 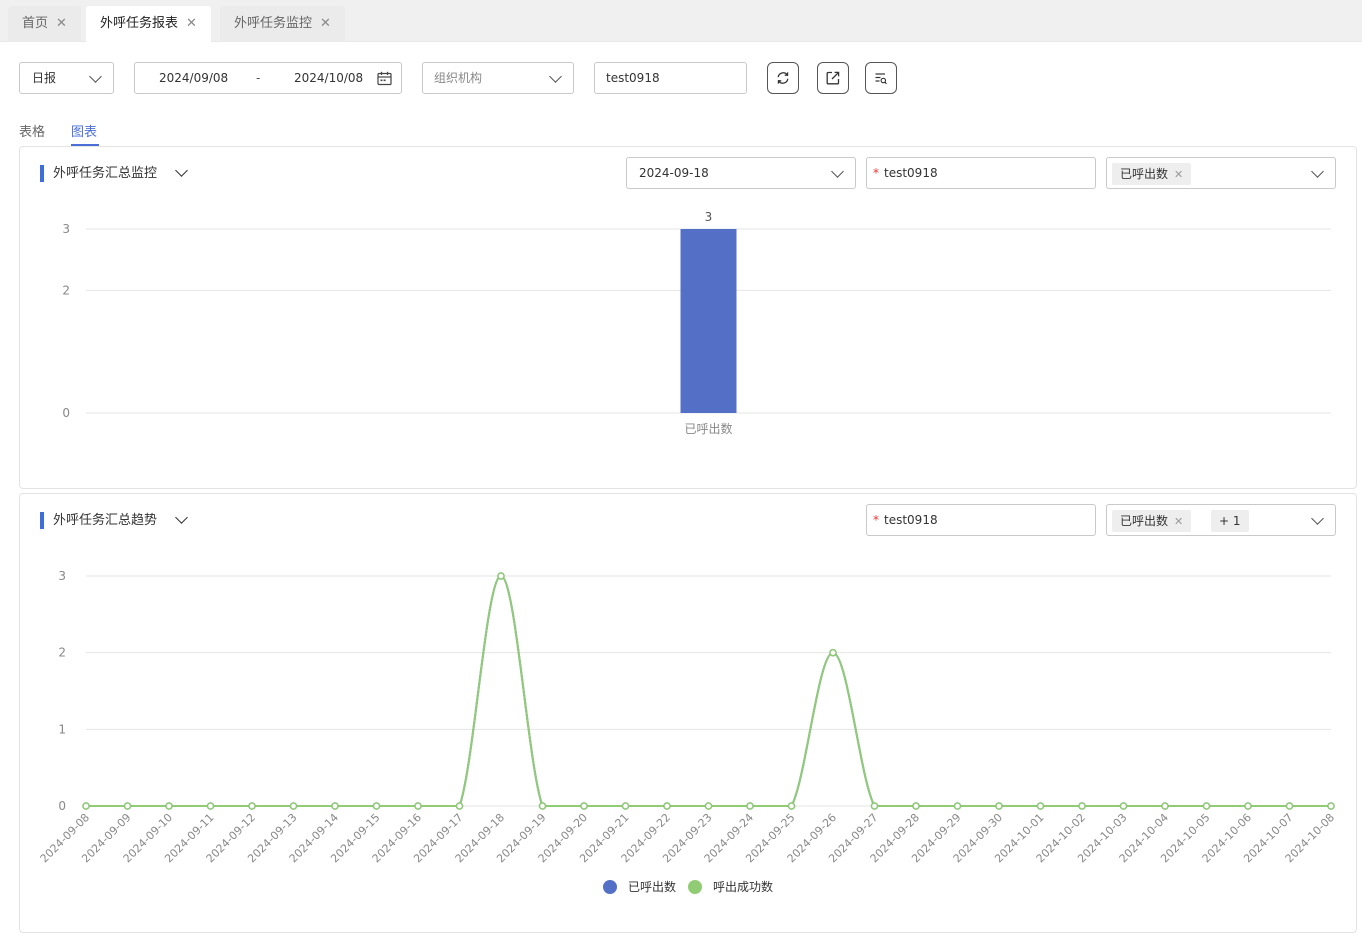 What do you see at coordinates (743, 886) in the screenshot?
I see `legend-label: 呼出成功数` at bounding box center [743, 886].